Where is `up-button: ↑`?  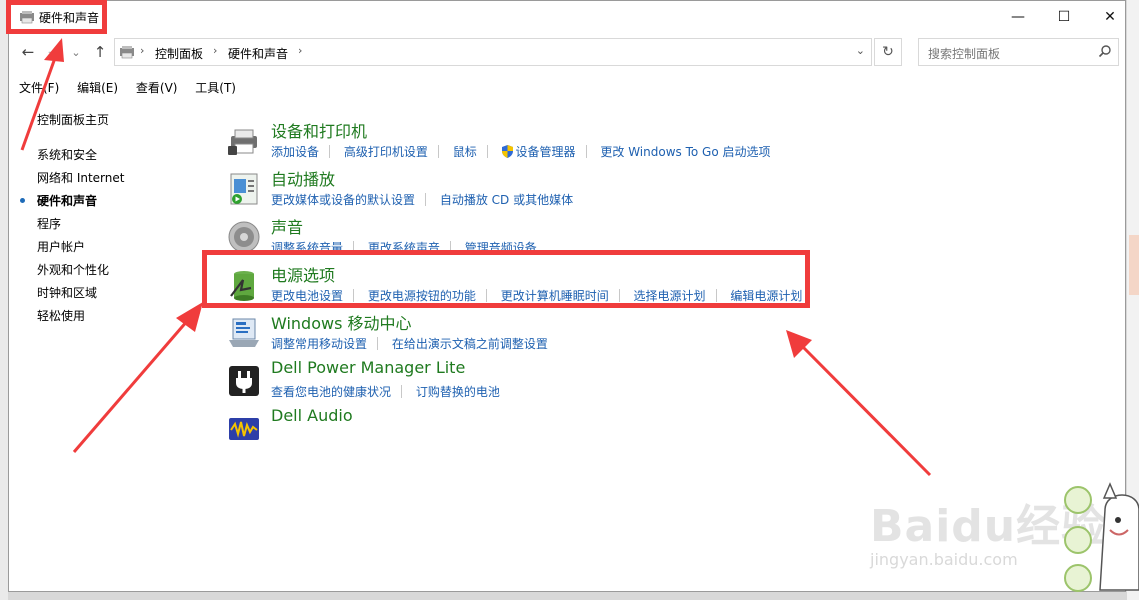 up-button: ↑ is located at coordinates (100, 52).